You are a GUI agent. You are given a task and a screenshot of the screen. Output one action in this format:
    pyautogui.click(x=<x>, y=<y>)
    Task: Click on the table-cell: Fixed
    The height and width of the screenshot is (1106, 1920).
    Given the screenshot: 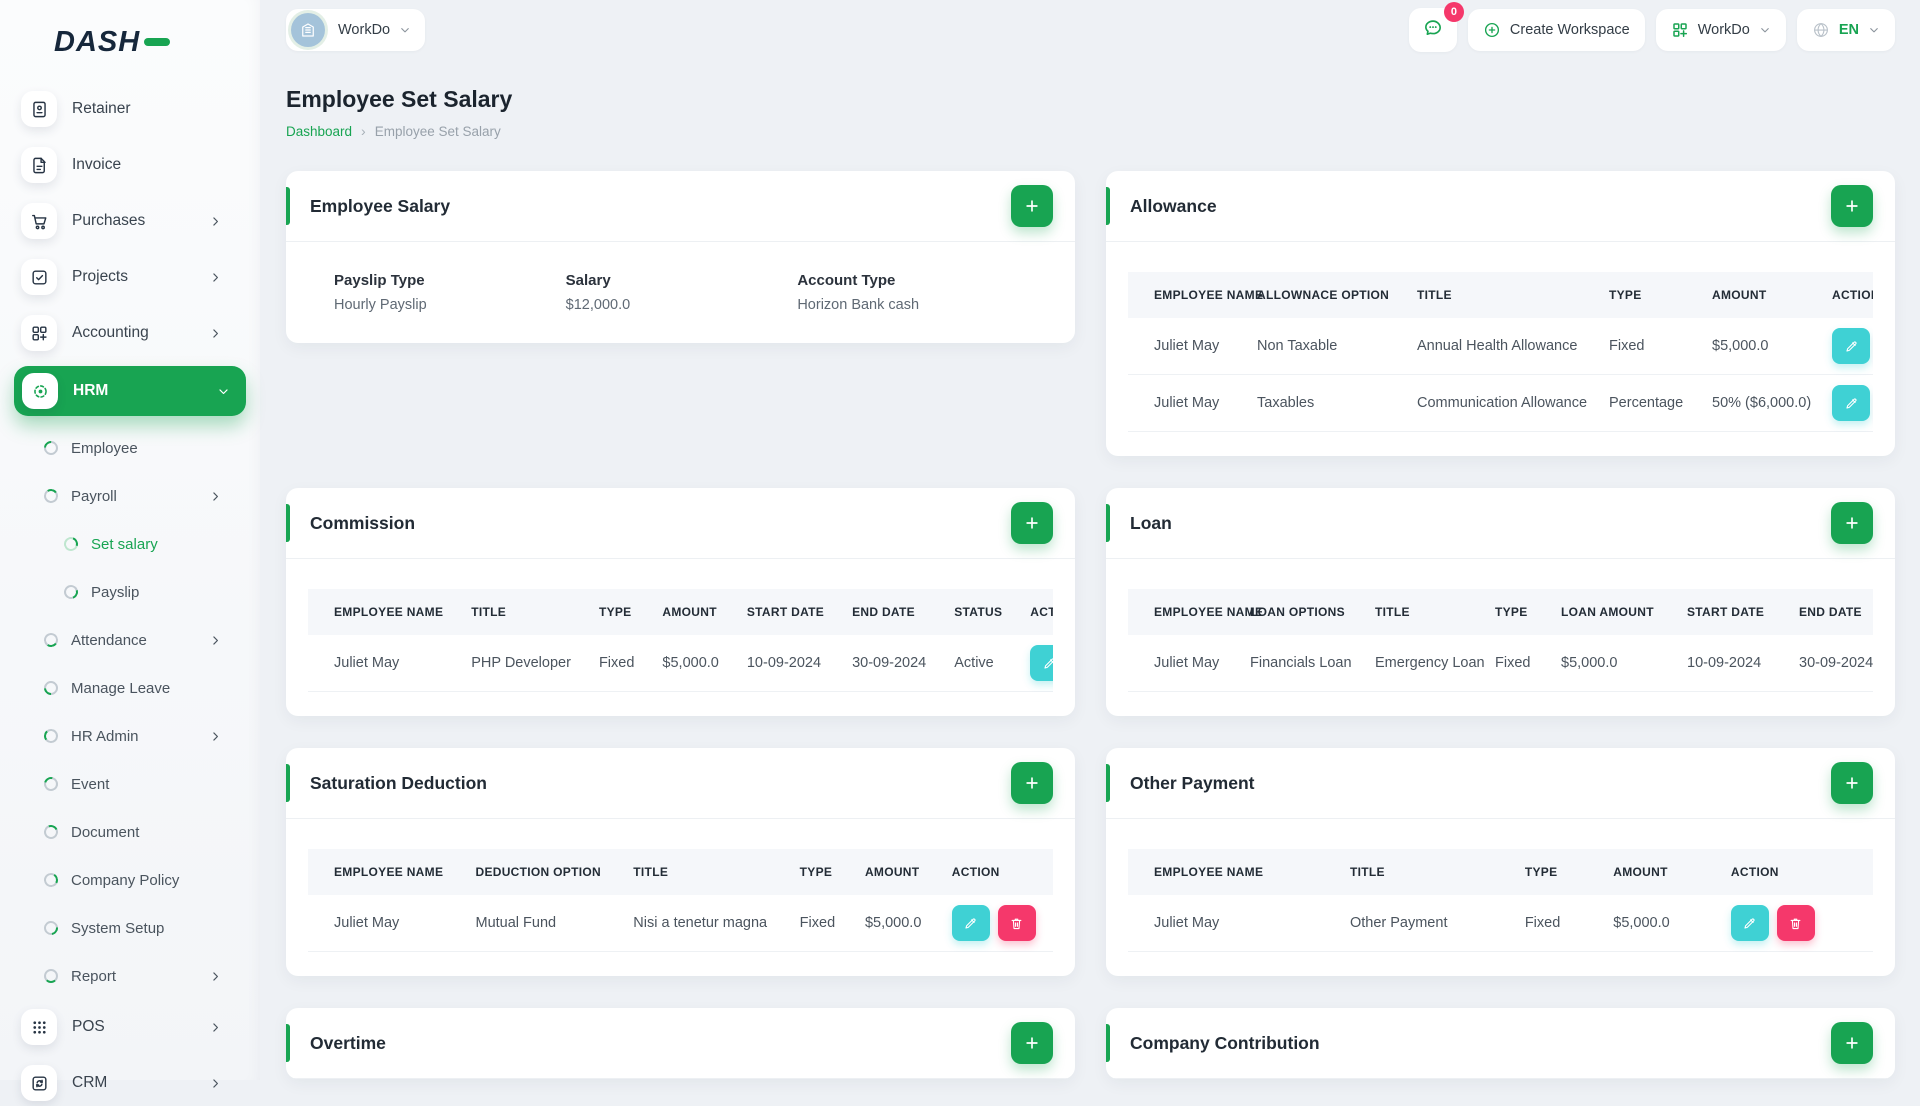 What is the action you would take?
    pyautogui.click(x=616, y=663)
    